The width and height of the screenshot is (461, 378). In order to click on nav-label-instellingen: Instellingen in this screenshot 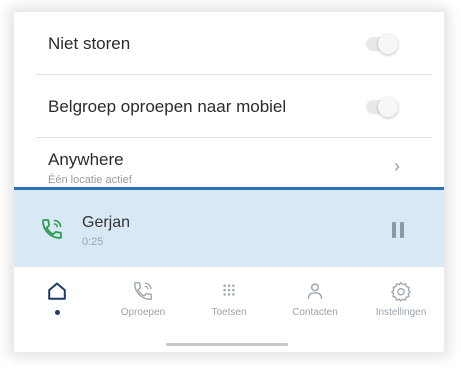, I will do `click(401, 312)`.